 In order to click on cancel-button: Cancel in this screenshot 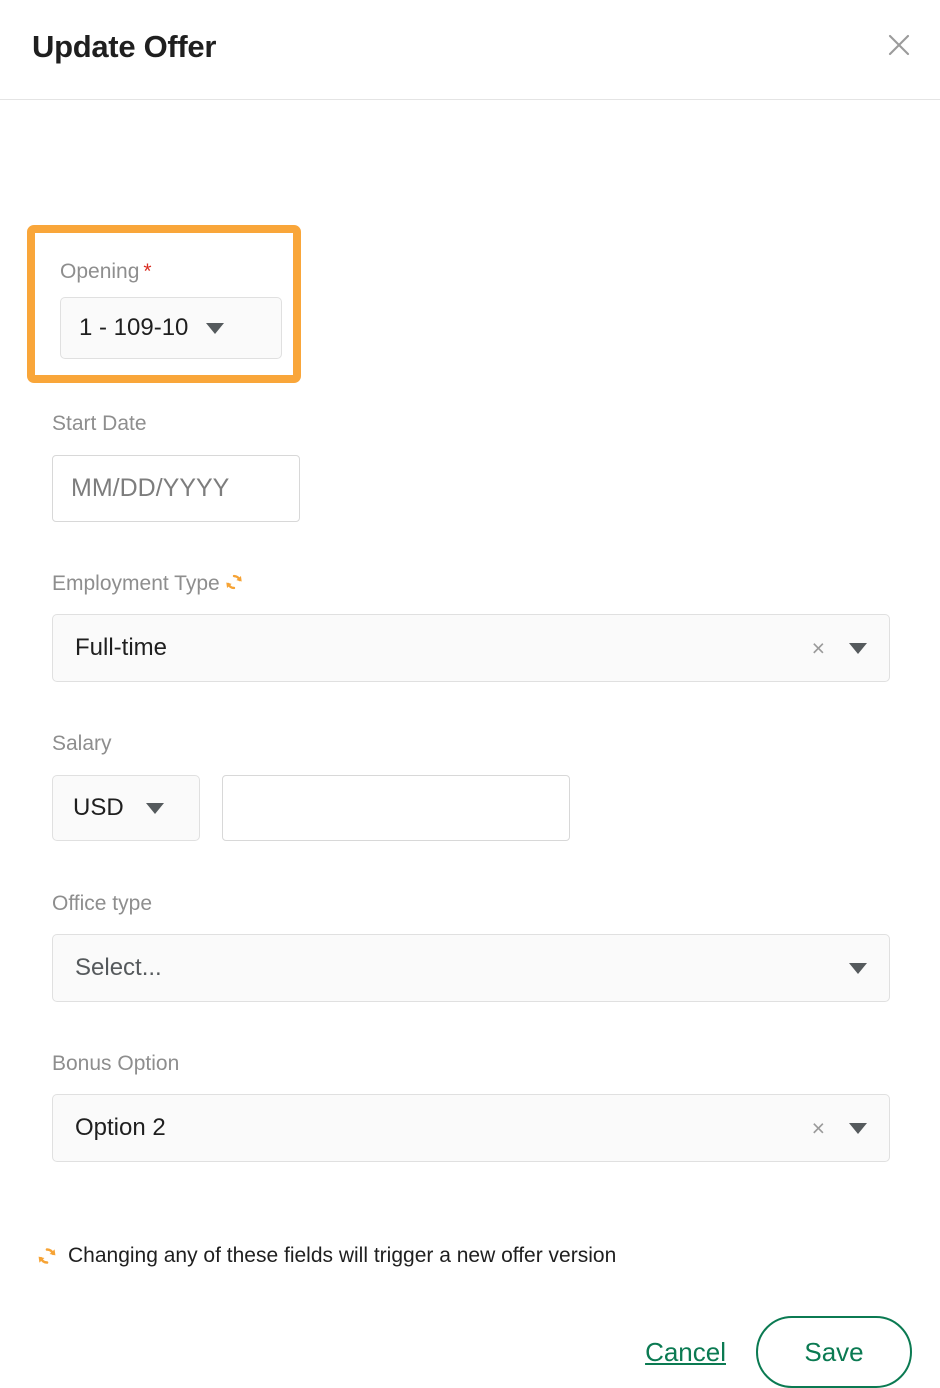, I will do `click(685, 1352)`.